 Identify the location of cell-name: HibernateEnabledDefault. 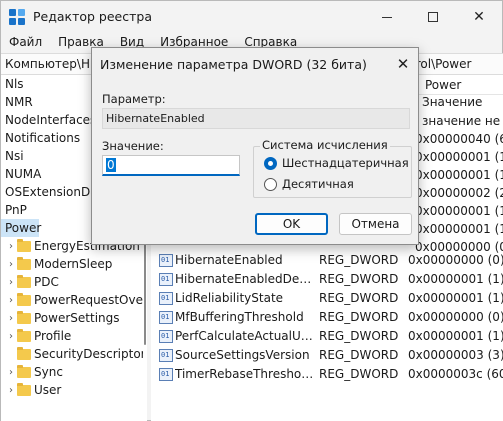
(245, 279).